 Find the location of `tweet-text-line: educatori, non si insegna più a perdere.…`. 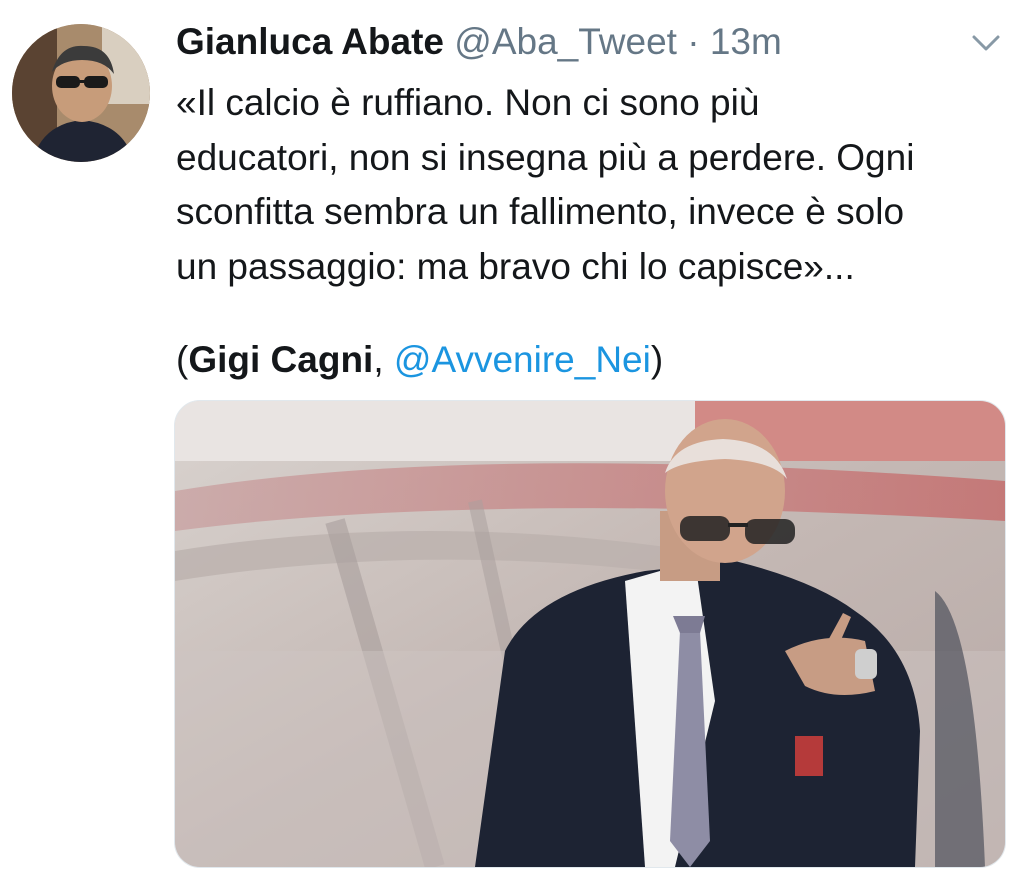

tweet-text-line: educatori, non si insegna più a perdere.… is located at coordinates (545, 157).